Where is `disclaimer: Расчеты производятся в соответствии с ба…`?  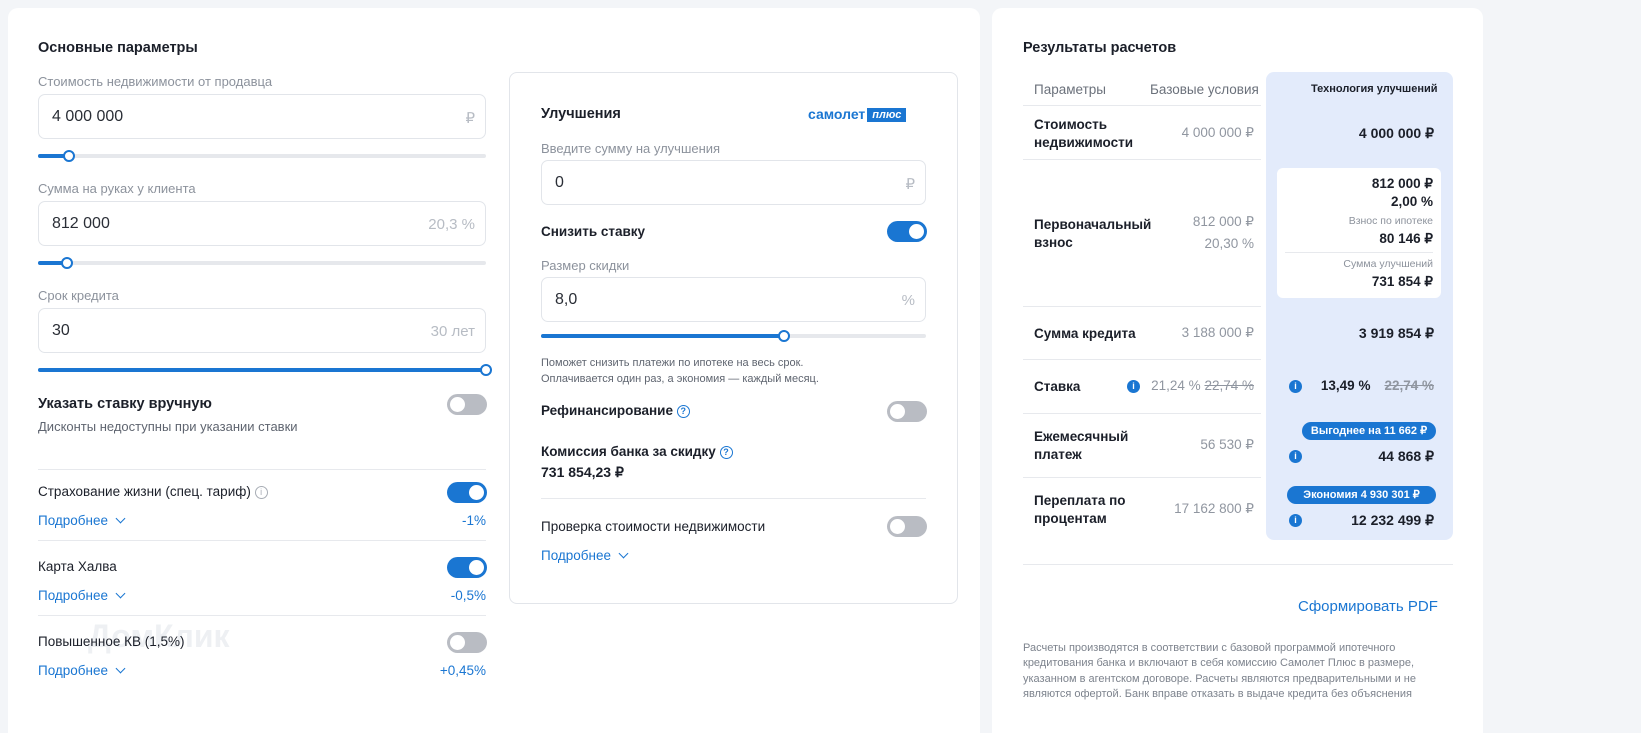 disclaimer: Расчеты производятся в соответствии с ба… is located at coordinates (1243, 671).